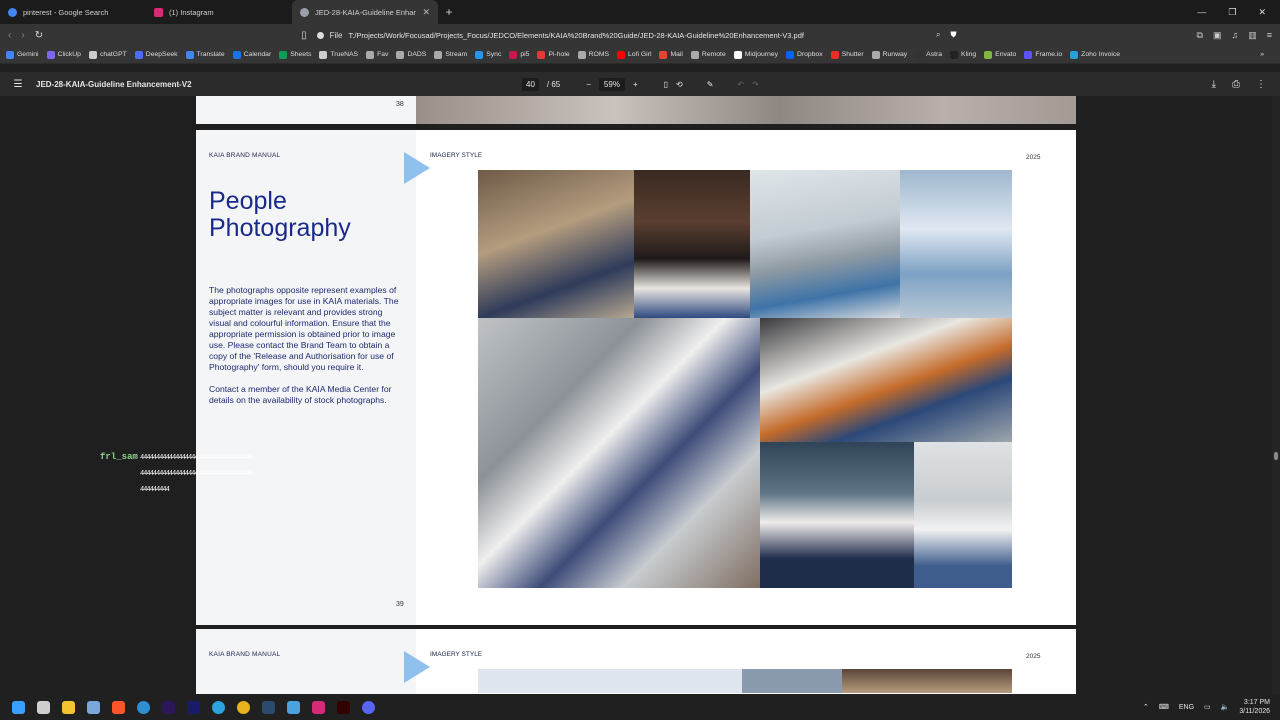  Describe the element at coordinates (63, 54) in the screenshot. I see `bookmark-item: ClickUp` at that location.